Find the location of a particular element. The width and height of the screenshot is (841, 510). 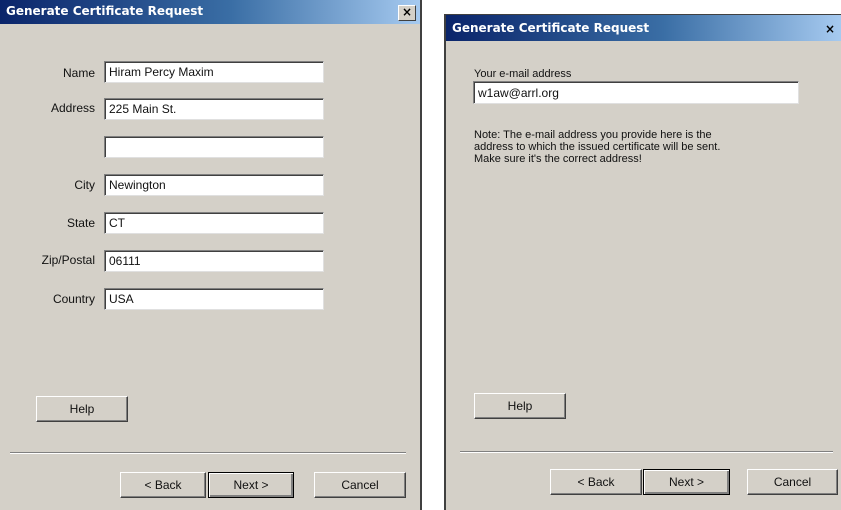

city-field is located at coordinates (214, 185).